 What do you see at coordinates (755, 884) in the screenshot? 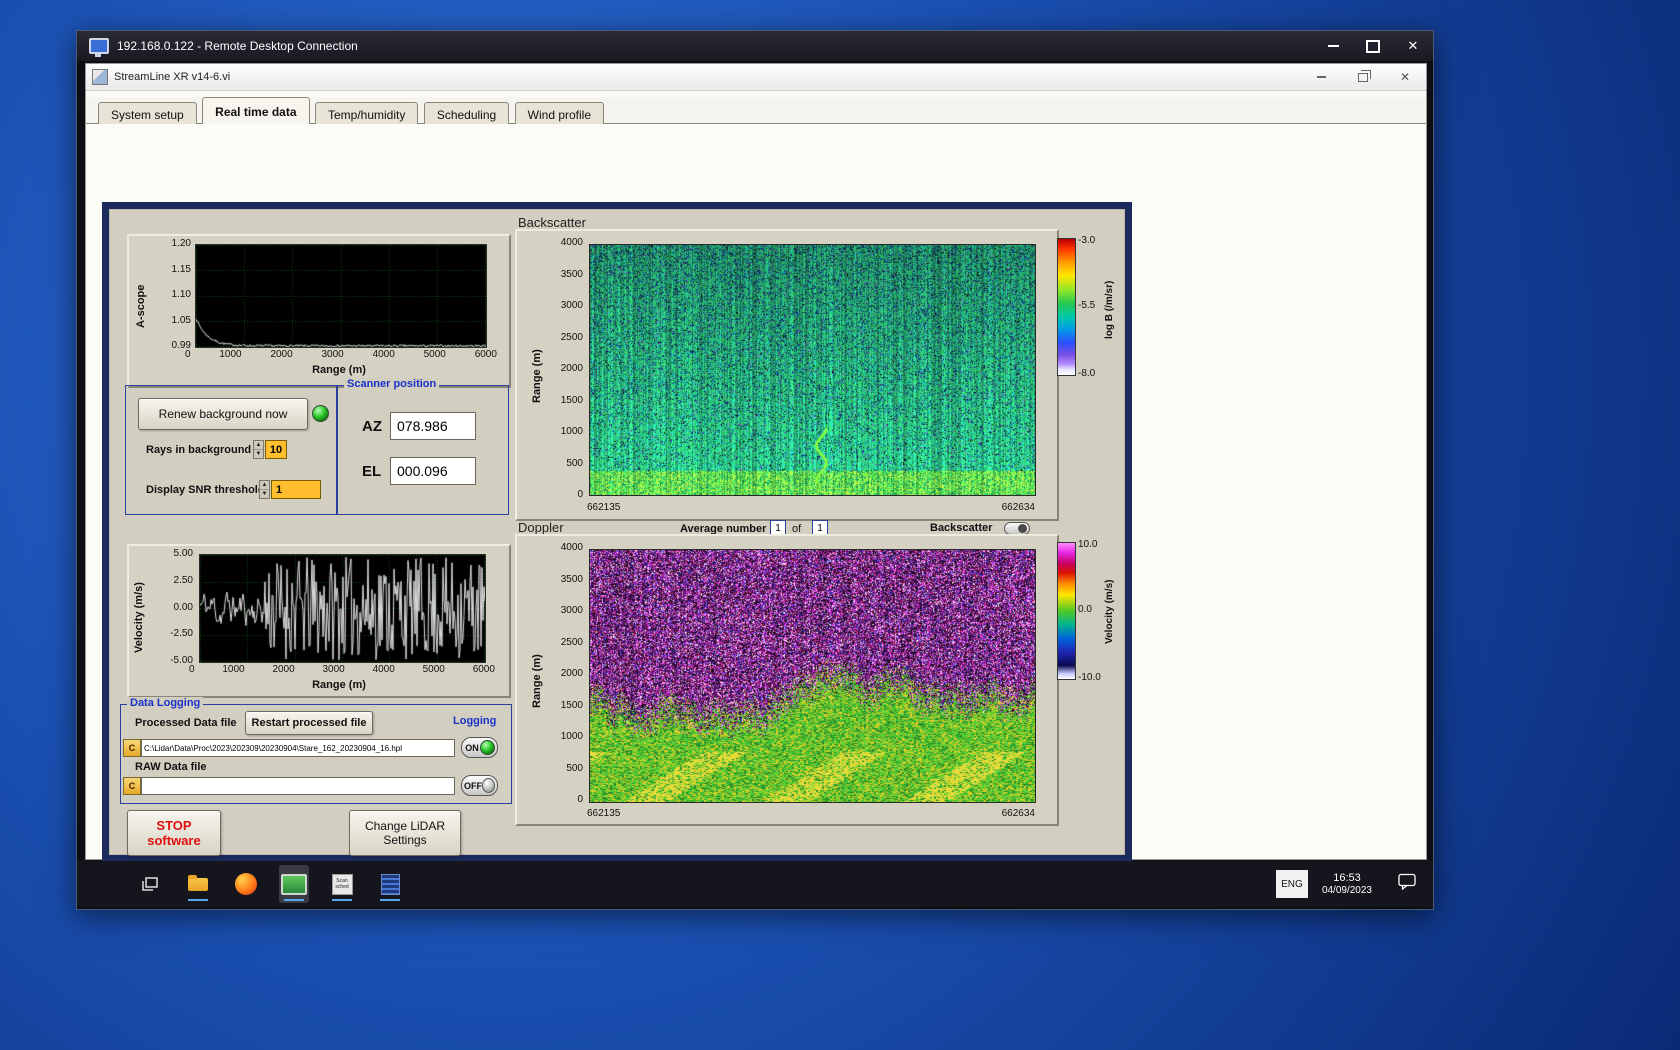
I see `taskbar: Scan sched ENG 16:53 04/09/2023` at bounding box center [755, 884].